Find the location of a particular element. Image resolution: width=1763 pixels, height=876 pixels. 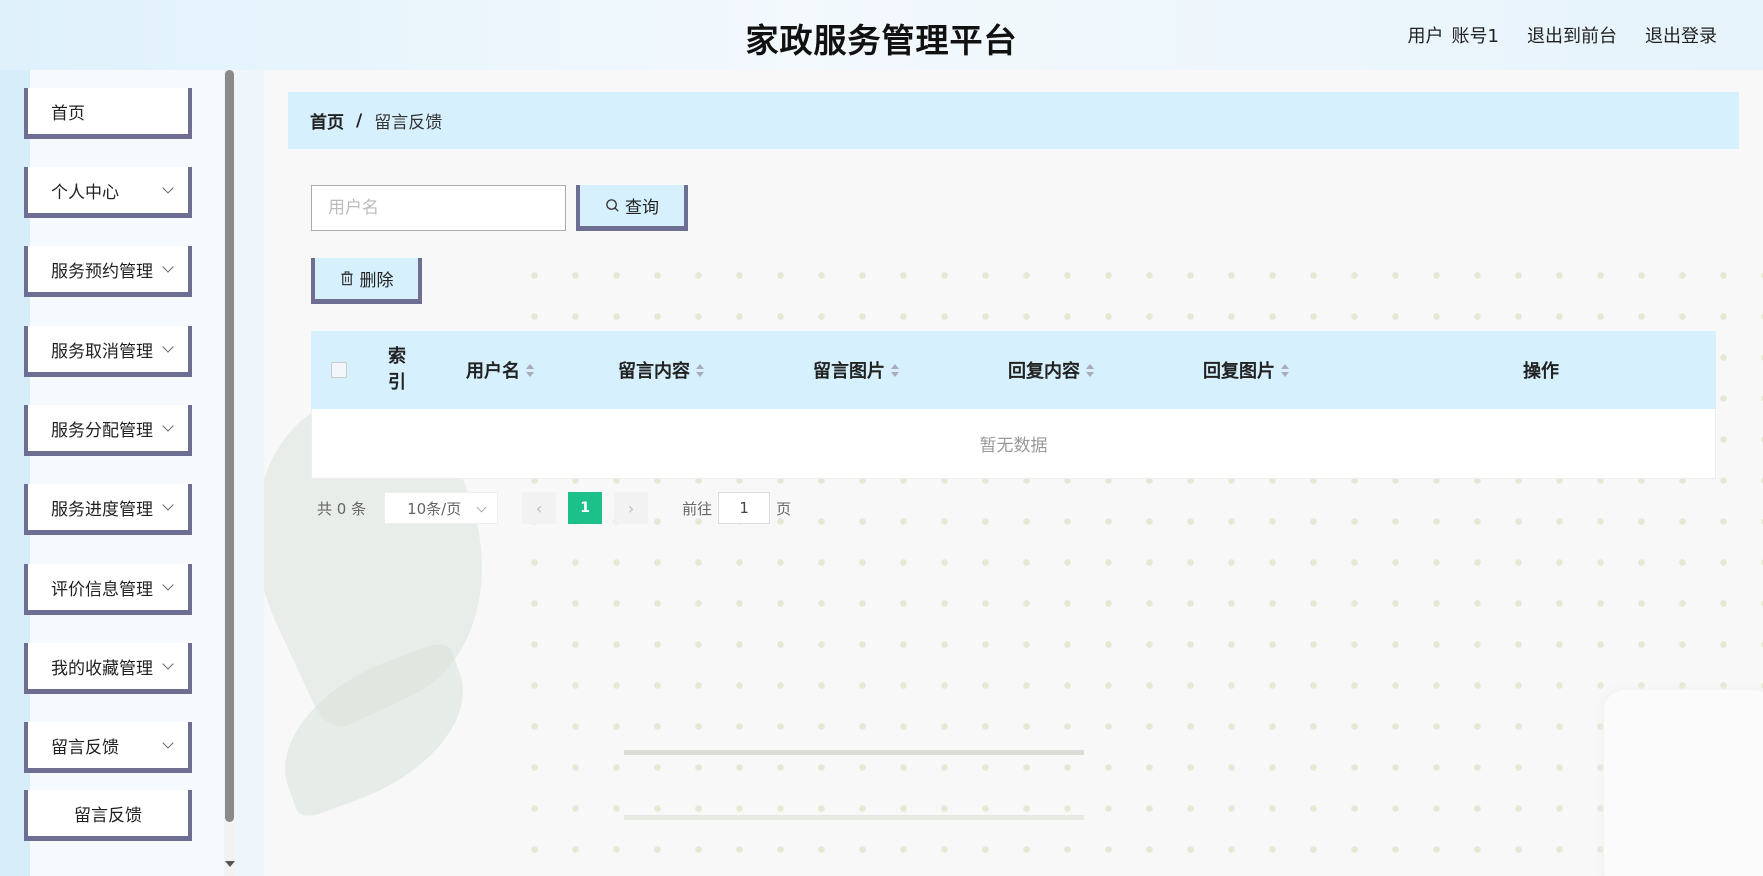

column-header-actions: 操作 is located at coordinates (1541, 370).